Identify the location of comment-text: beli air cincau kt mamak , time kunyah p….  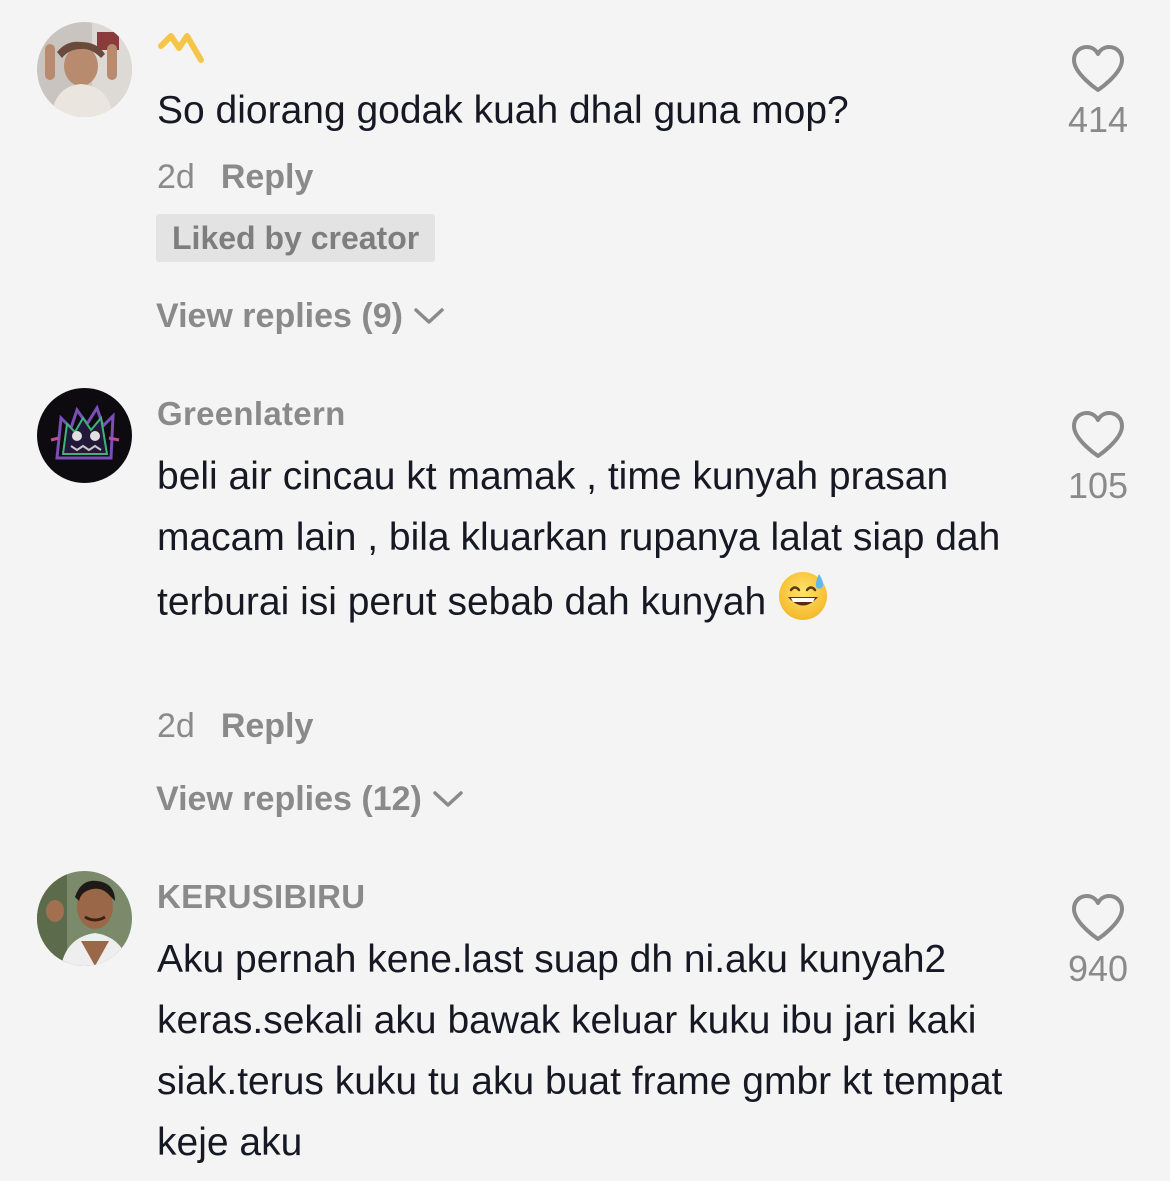
(587, 543).